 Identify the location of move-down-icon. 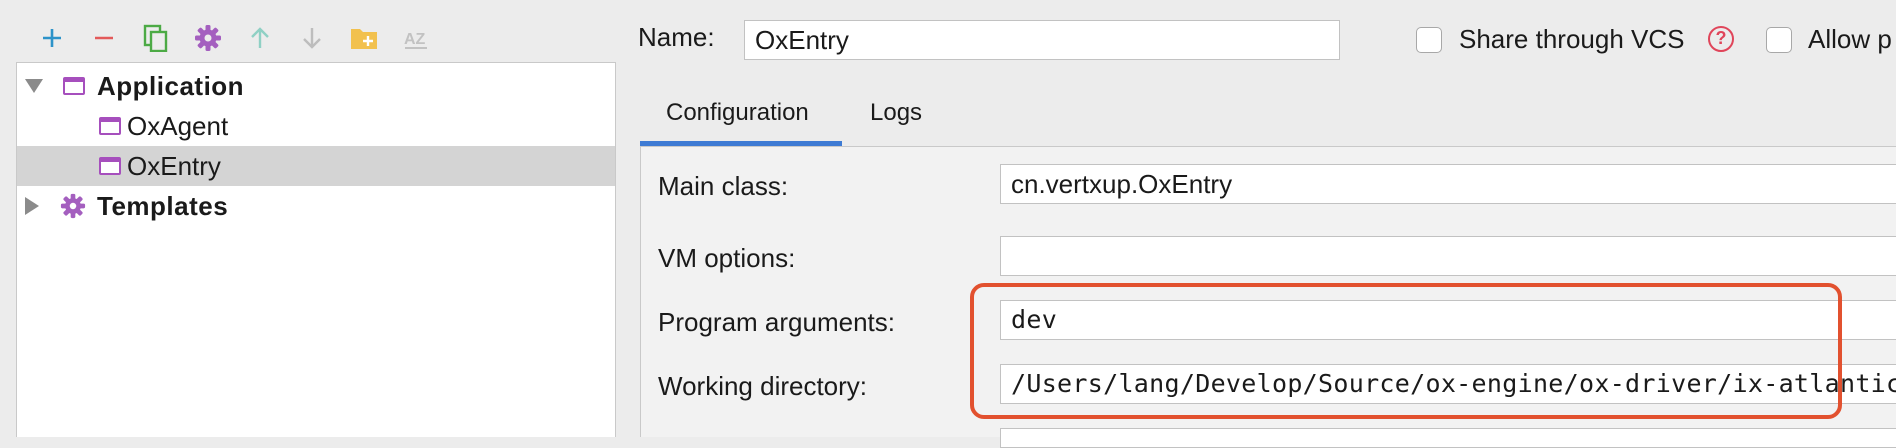
(312, 38).